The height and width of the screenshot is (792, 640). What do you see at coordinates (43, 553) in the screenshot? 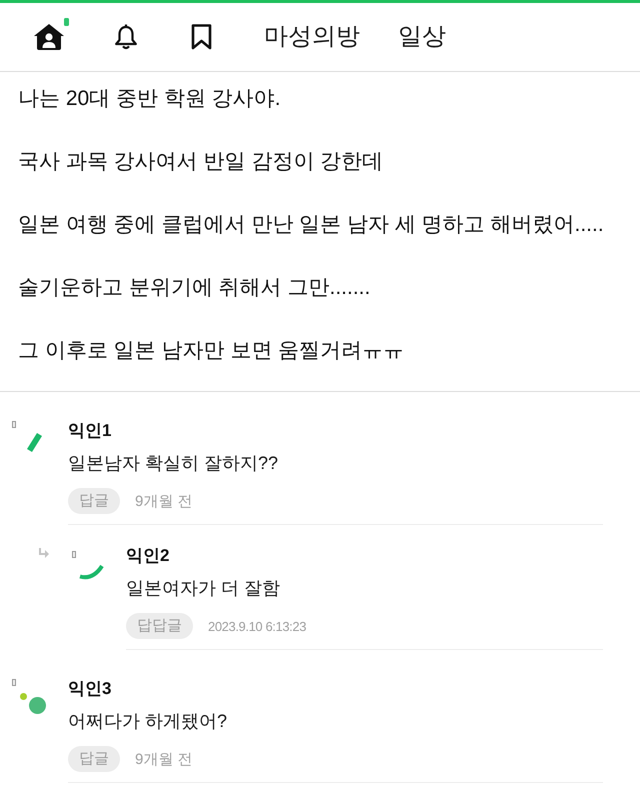
I see `reply-arrow-icon` at bounding box center [43, 553].